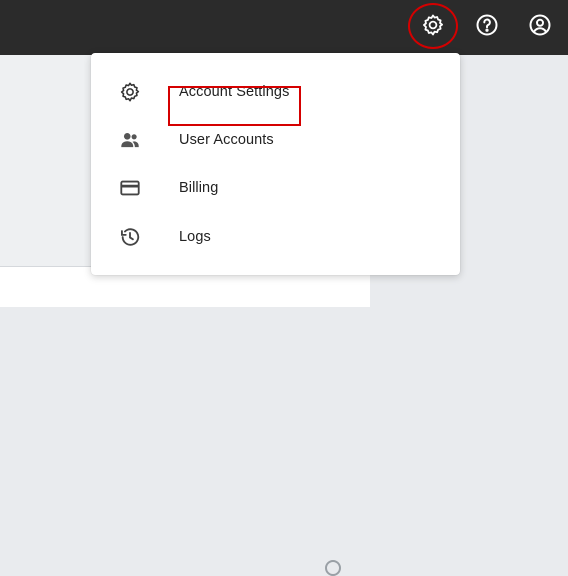  What do you see at coordinates (195, 237) in the screenshot?
I see `menu-item-label: Logs` at bounding box center [195, 237].